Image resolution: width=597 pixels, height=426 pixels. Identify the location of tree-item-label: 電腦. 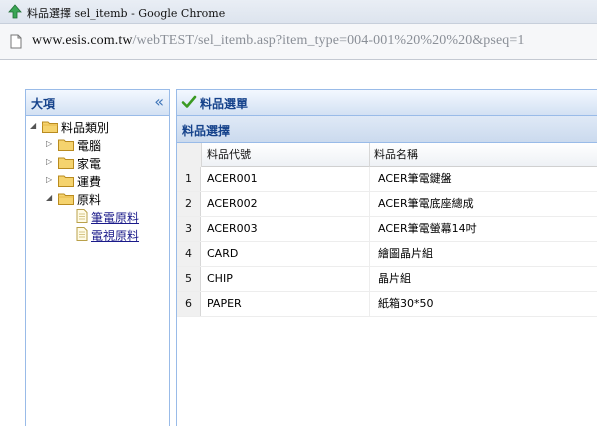
(89, 146).